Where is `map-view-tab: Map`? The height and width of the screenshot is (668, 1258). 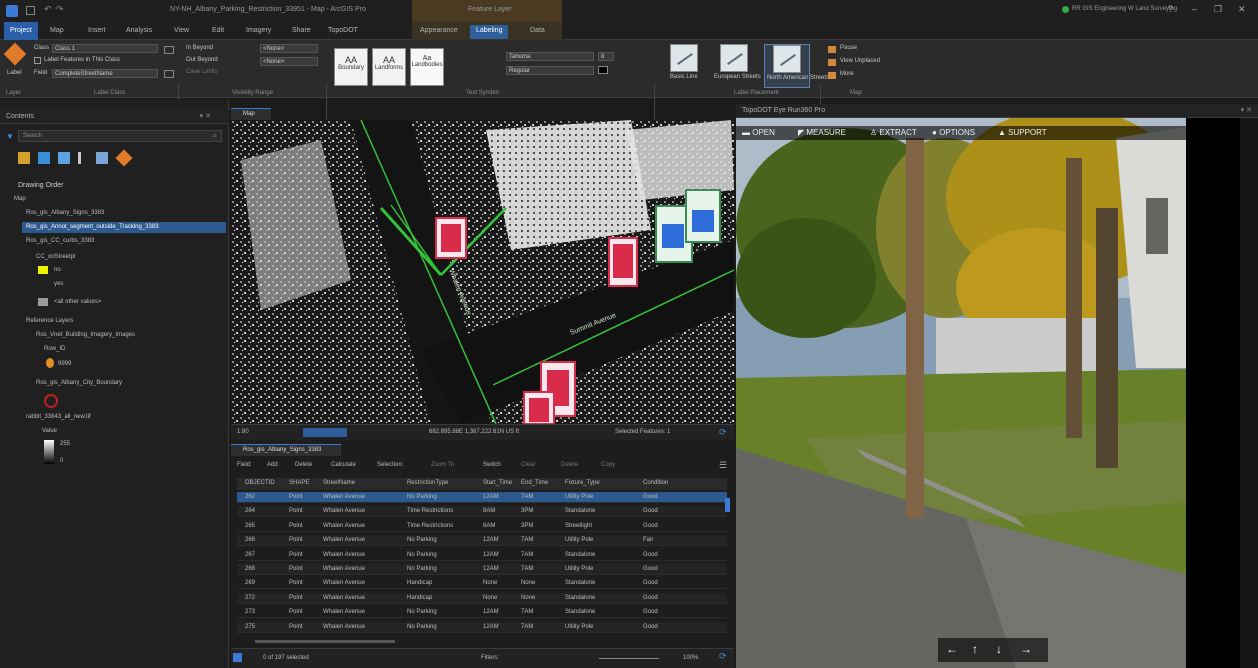 map-view-tab: Map is located at coordinates (251, 114).